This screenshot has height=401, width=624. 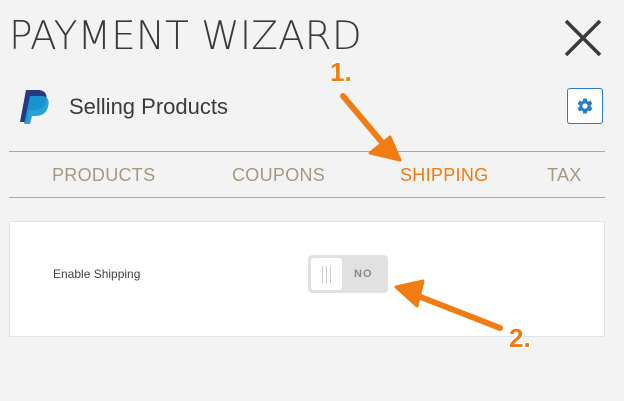 I want to click on paypal-icon, so click(x=34, y=107).